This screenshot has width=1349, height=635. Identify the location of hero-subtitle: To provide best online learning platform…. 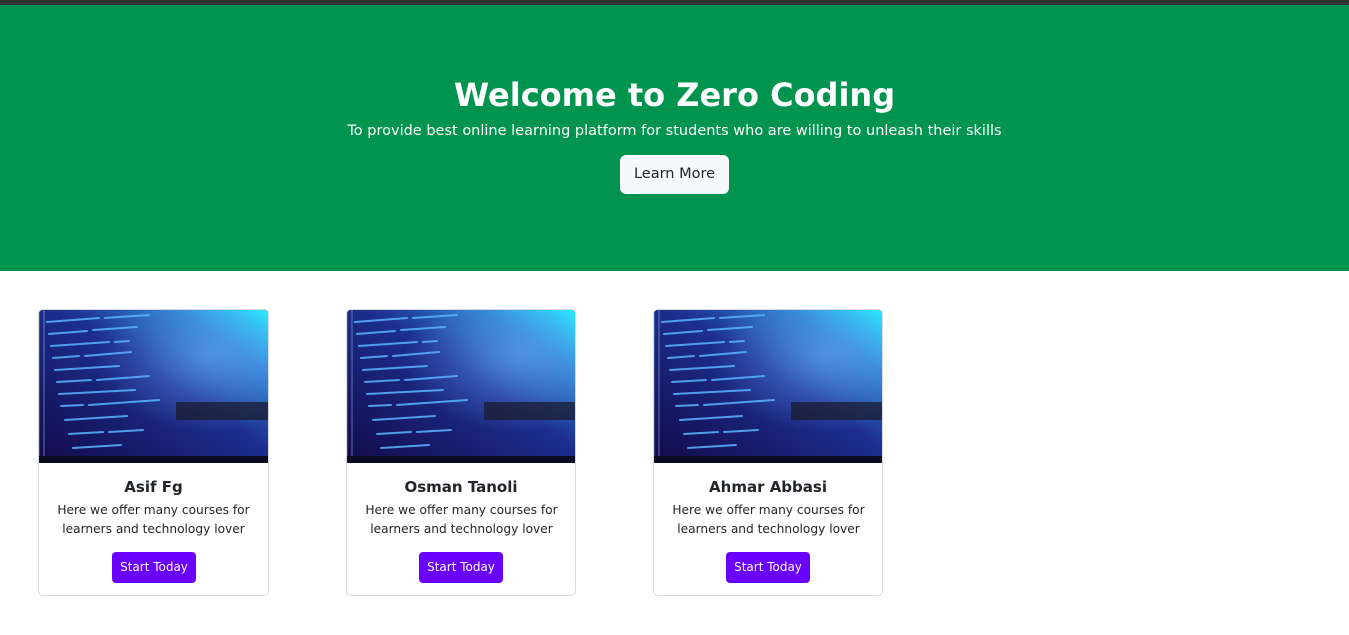
(674, 131).